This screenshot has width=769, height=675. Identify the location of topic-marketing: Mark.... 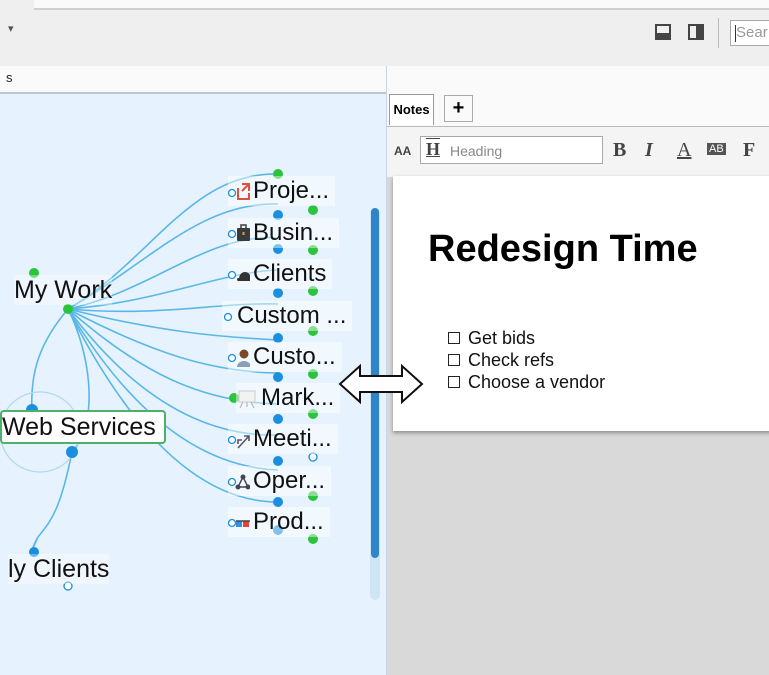
(288, 398).